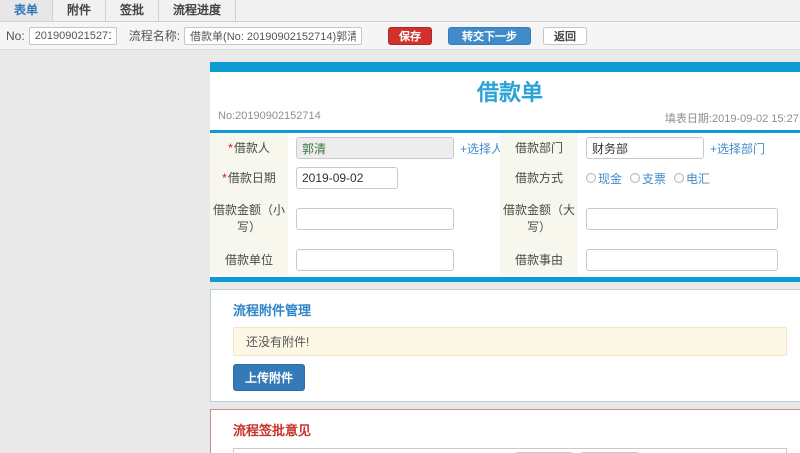 This screenshot has width=800, height=453. Describe the element at coordinates (682, 219) in the screenshot. I see `amount-upper-input` at that location.